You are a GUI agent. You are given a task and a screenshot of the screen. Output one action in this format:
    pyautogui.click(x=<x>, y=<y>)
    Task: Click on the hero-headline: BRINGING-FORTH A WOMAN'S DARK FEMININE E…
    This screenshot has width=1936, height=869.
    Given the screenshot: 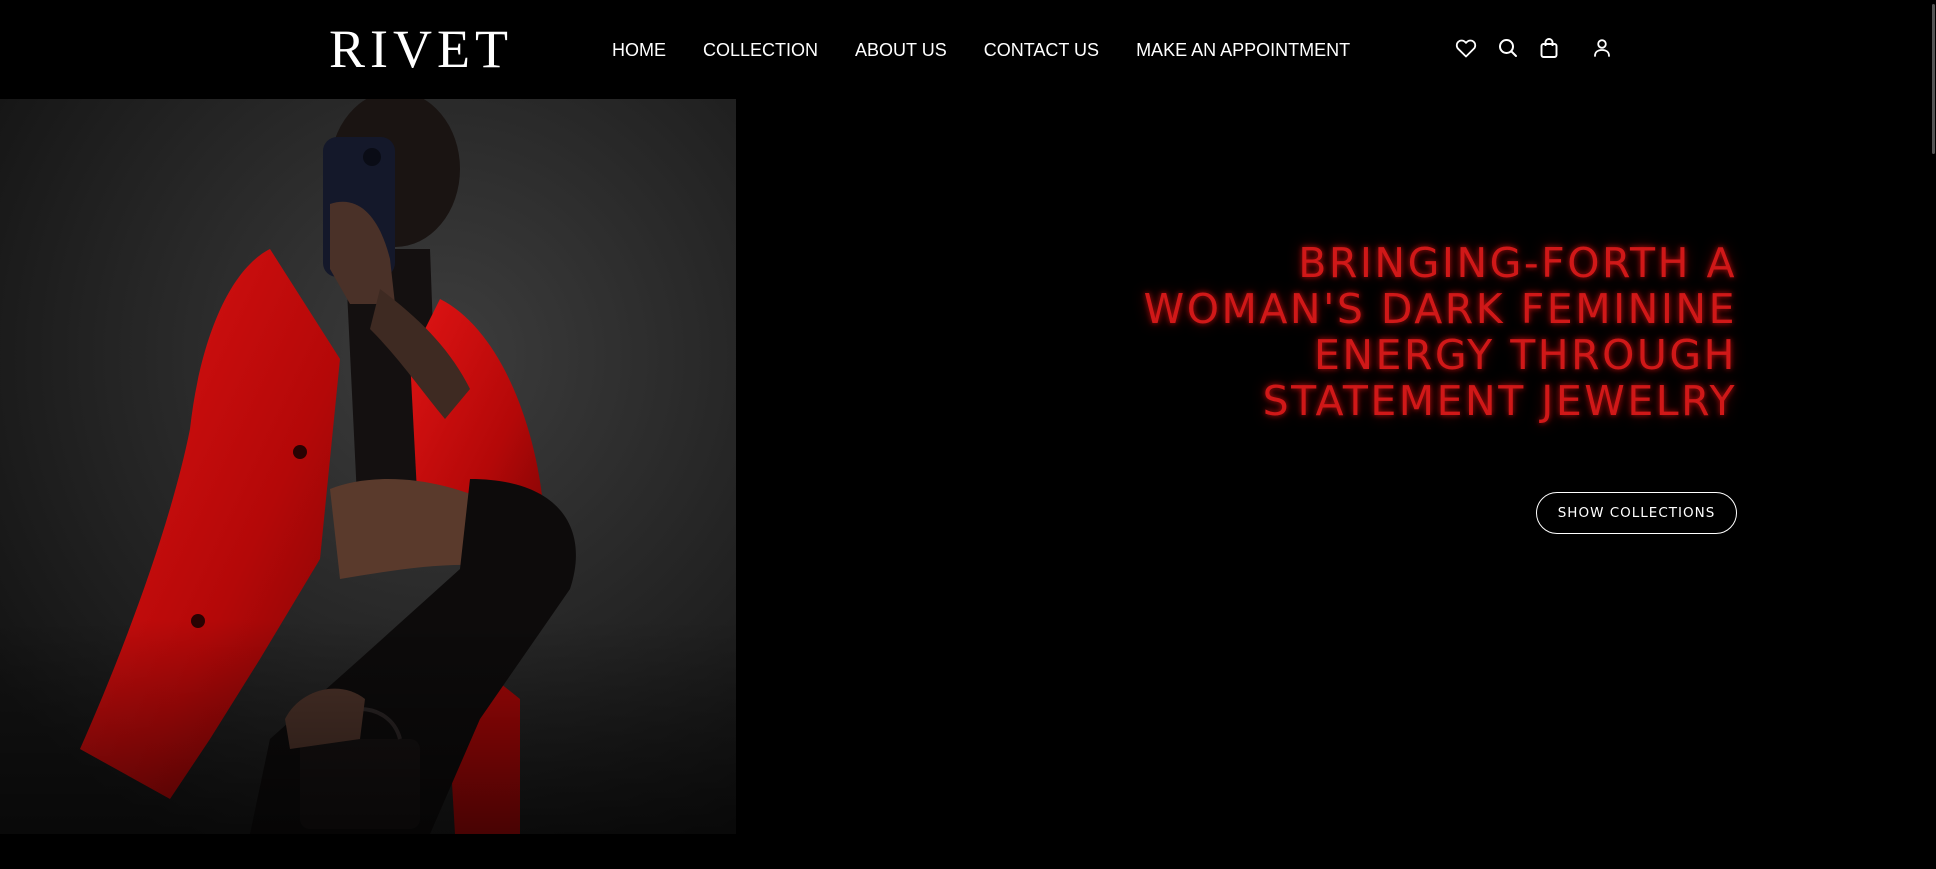 What is the action you would take?
    pyautogui.click(x=1387, y=332)
    